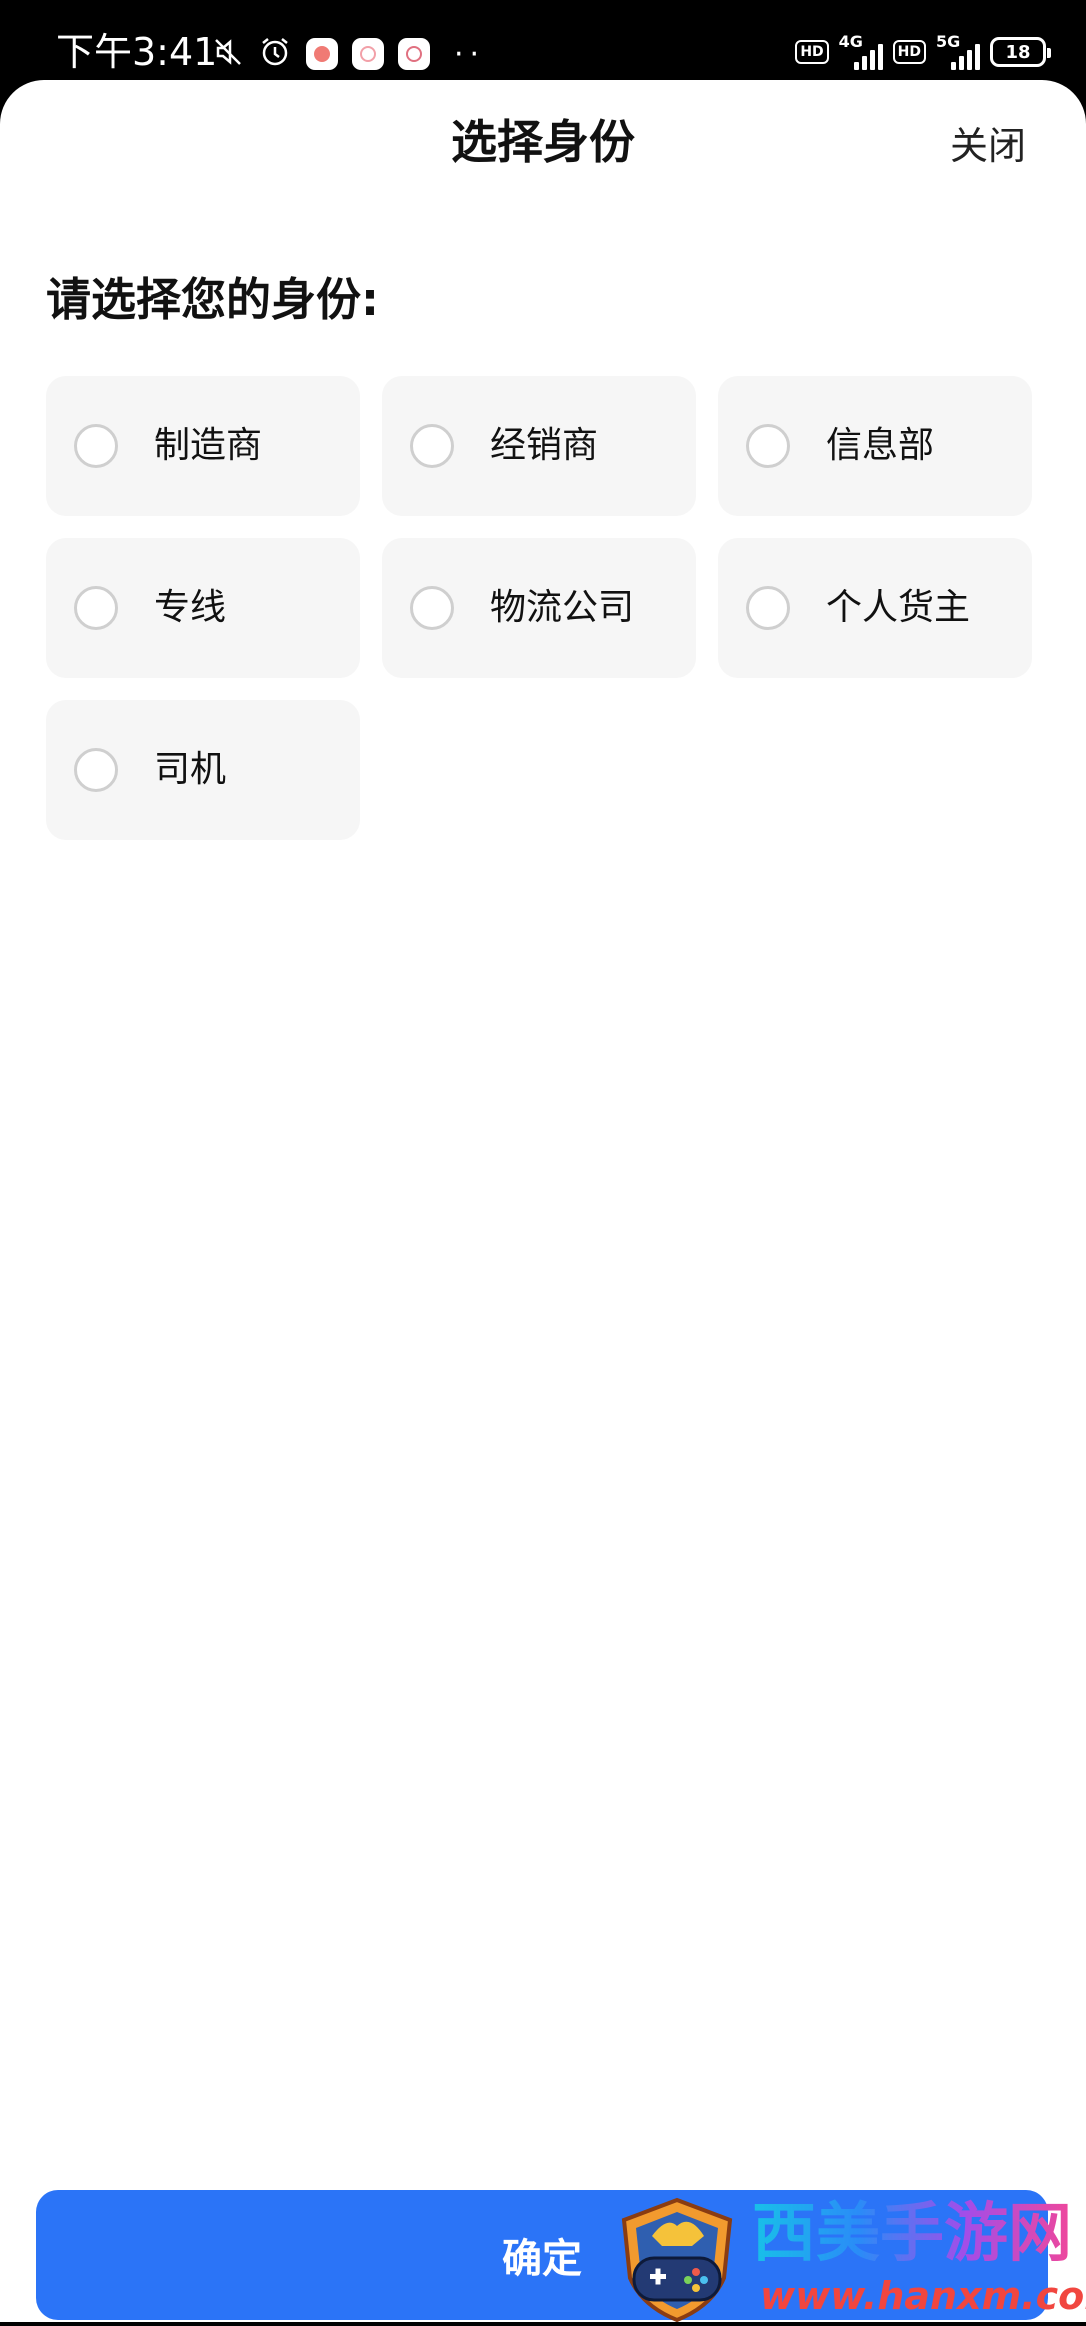 This screenshot has height=2326, width=1086. Describe the element at coordinates (912, 2234) in the screenshot. I see `watermark-site-name: 西美手游网` at that location.